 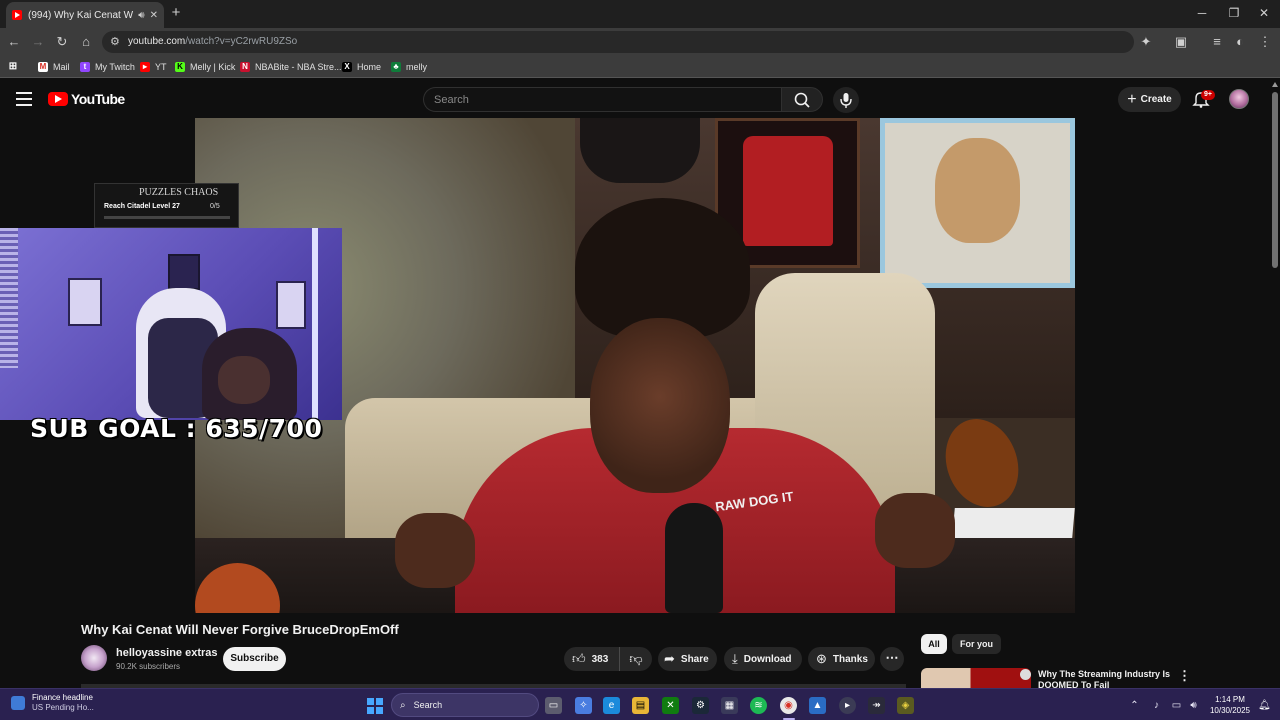 I want to click on bookmark-mail: M Mail, so click(x=54, y=67).